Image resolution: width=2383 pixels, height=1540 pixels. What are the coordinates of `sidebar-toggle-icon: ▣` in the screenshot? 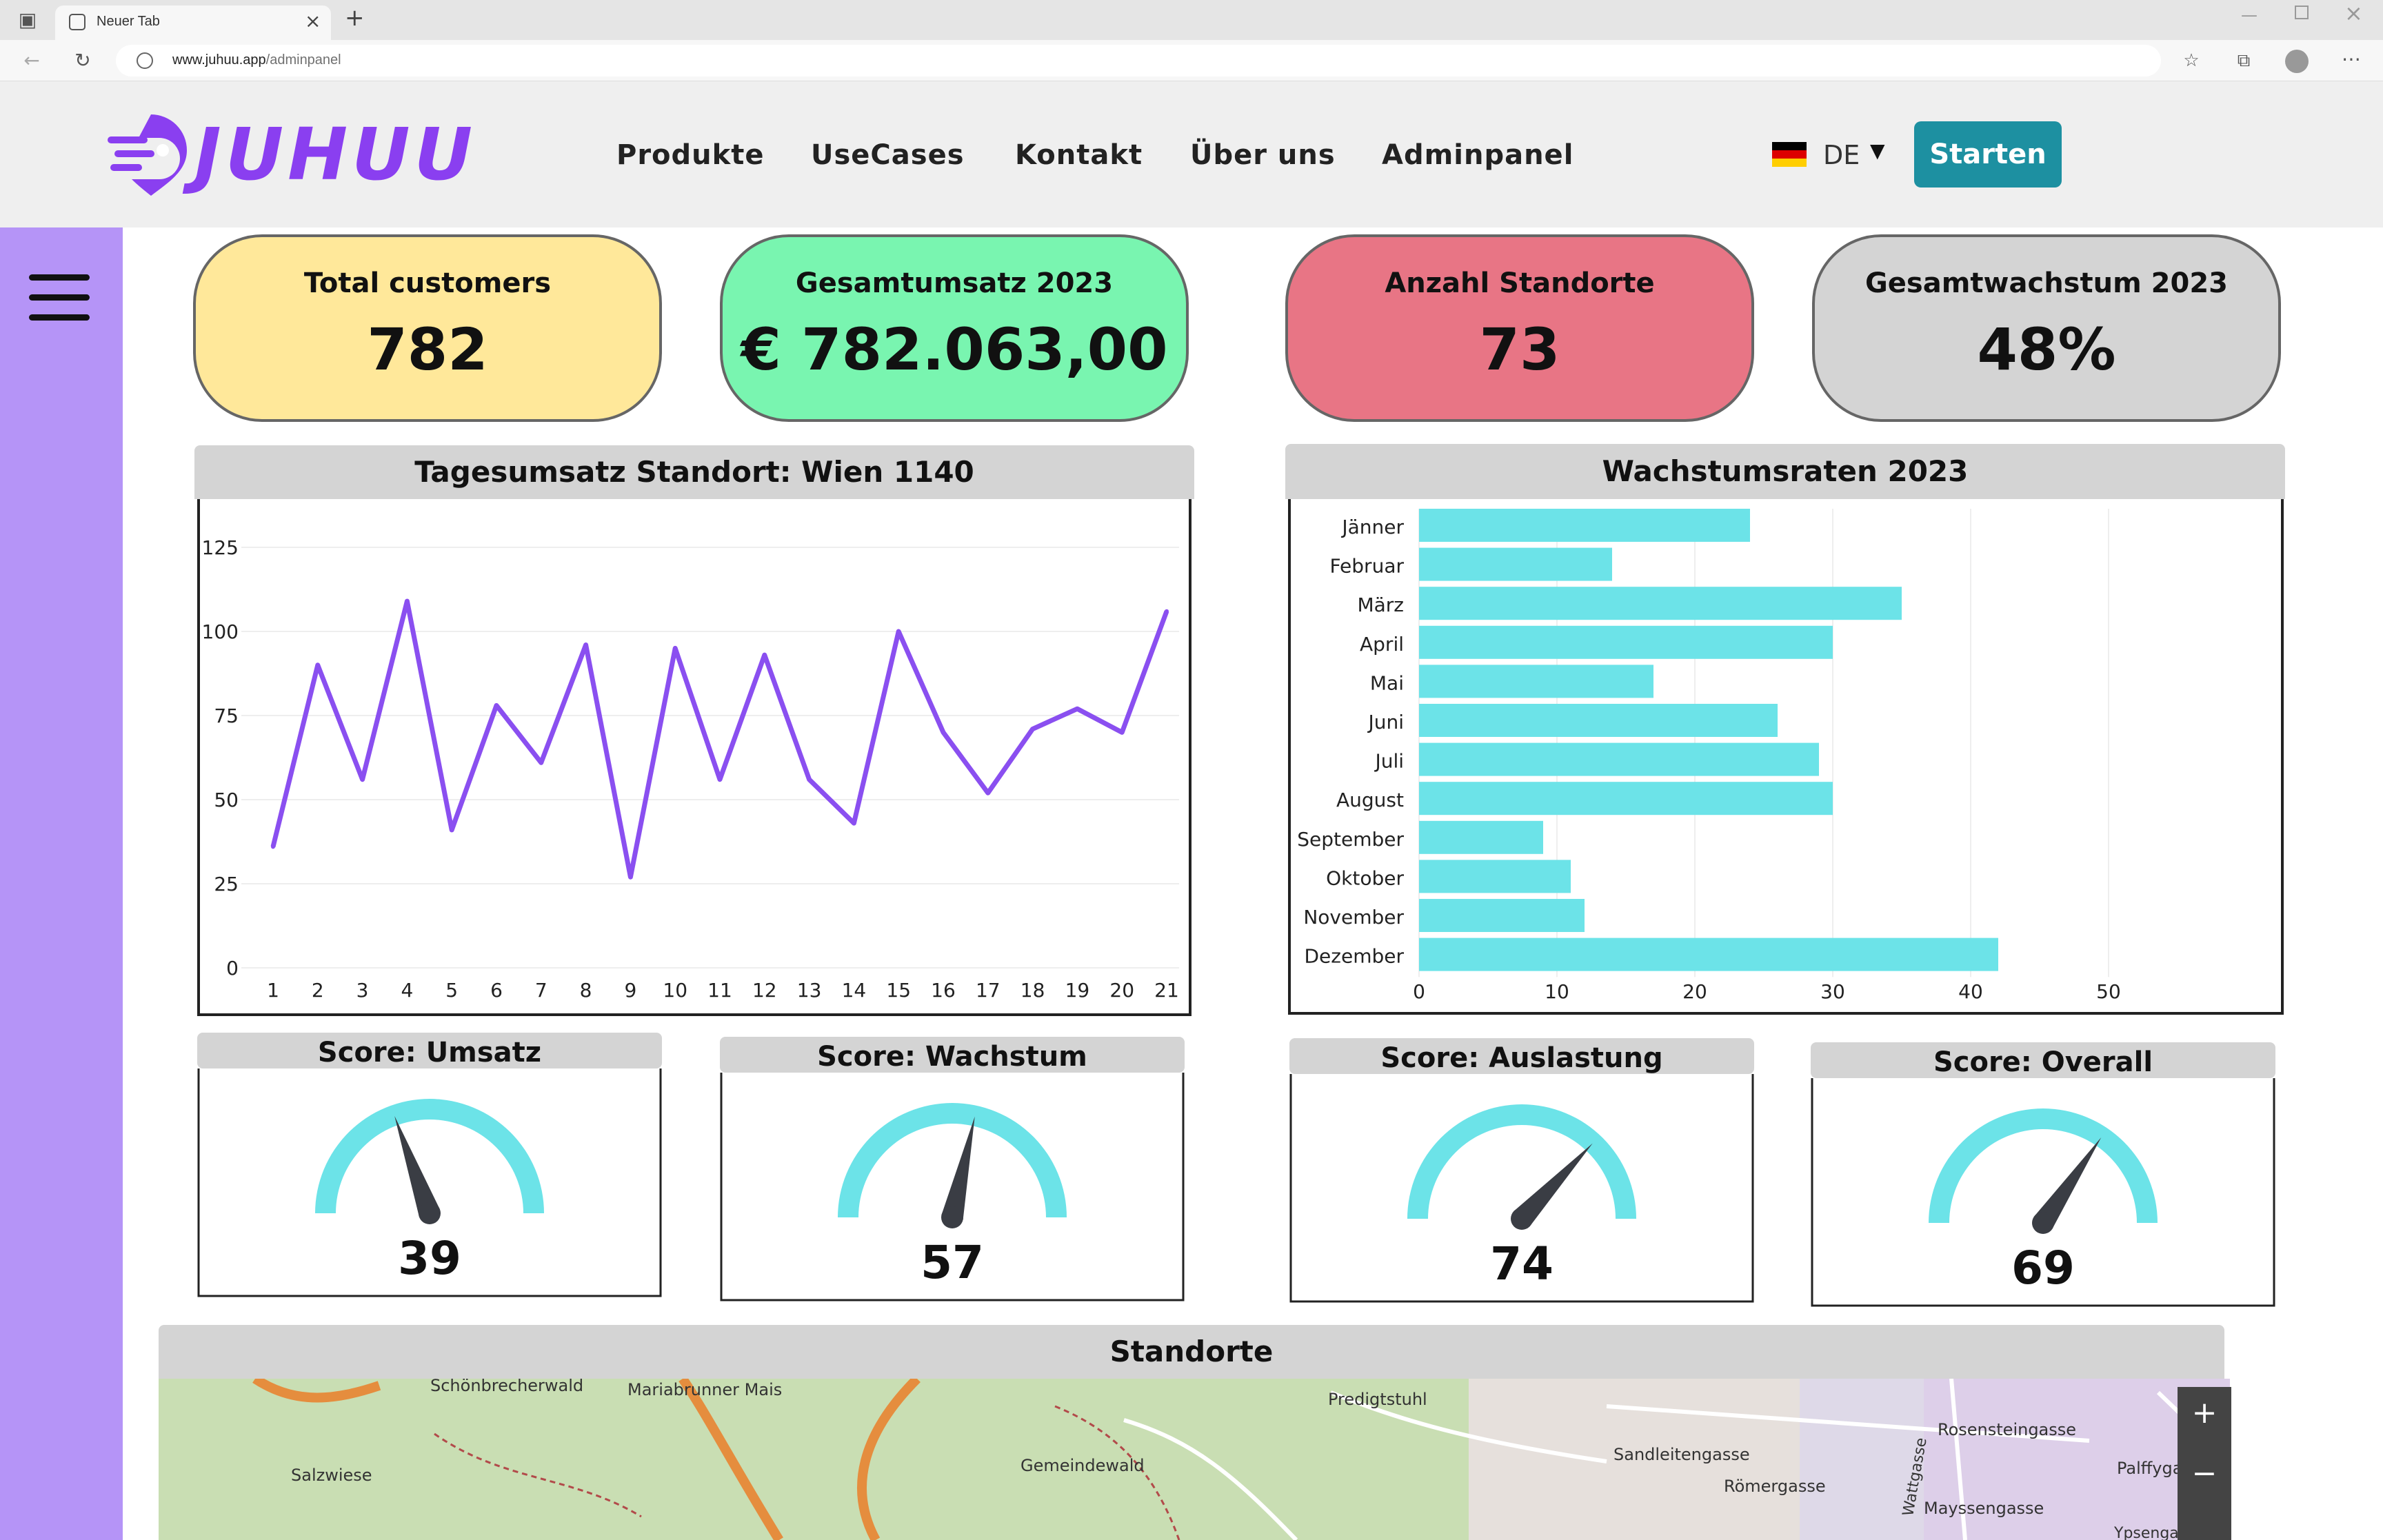 It's located at (27, 20).